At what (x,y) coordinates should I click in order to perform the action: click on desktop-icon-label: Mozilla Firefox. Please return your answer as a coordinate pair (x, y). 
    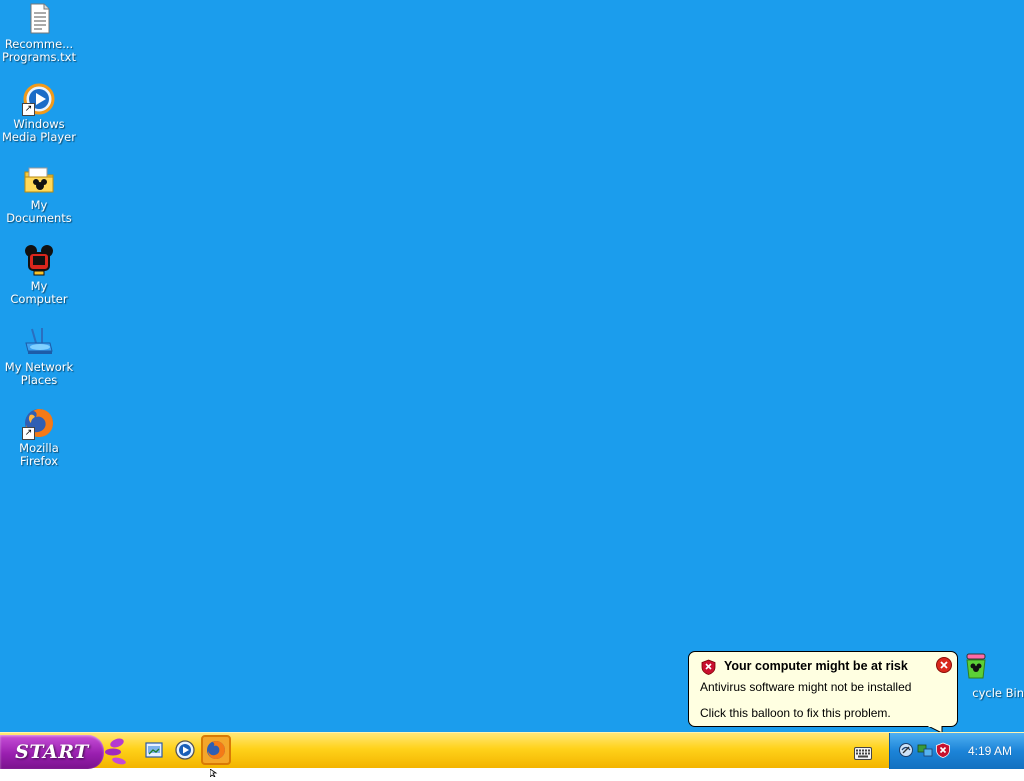
    Looking at the image, I should click on (39, 454).